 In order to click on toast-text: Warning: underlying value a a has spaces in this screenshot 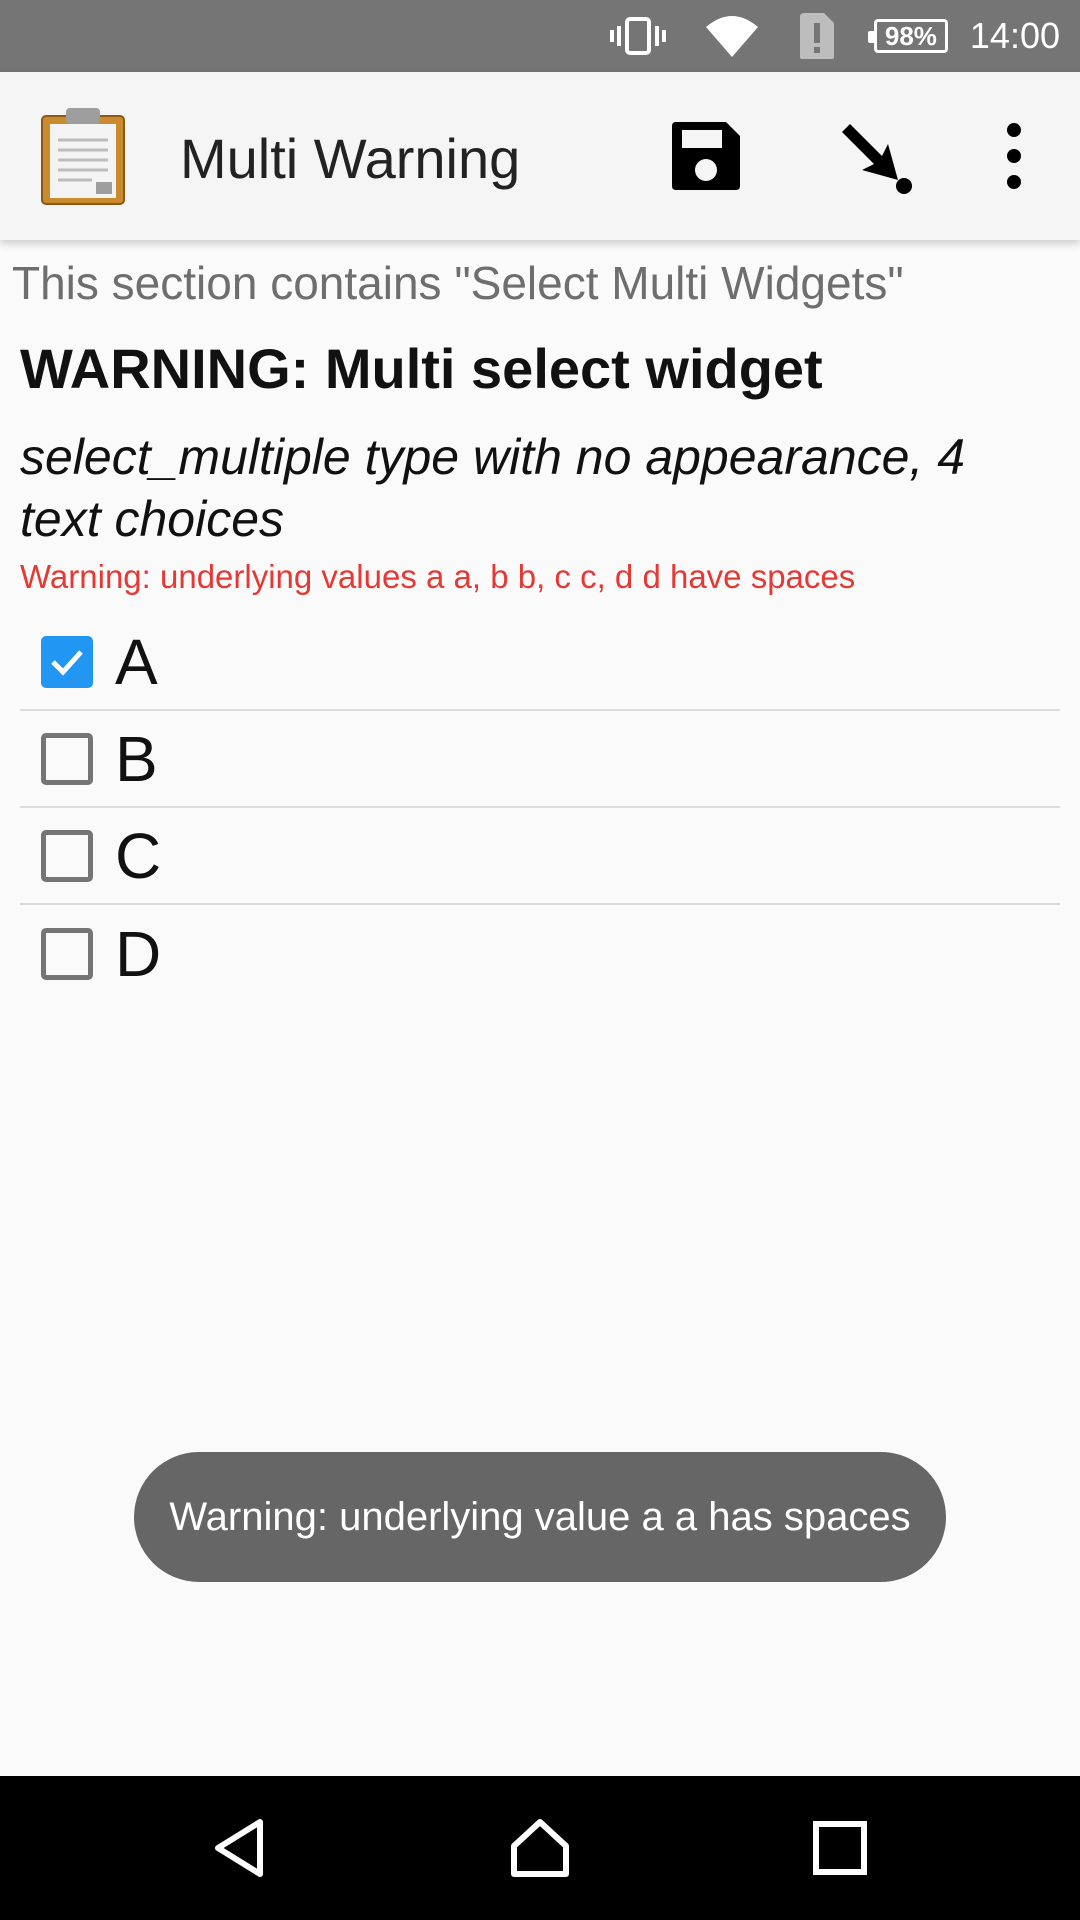, I will do `click(540, 1516)`.